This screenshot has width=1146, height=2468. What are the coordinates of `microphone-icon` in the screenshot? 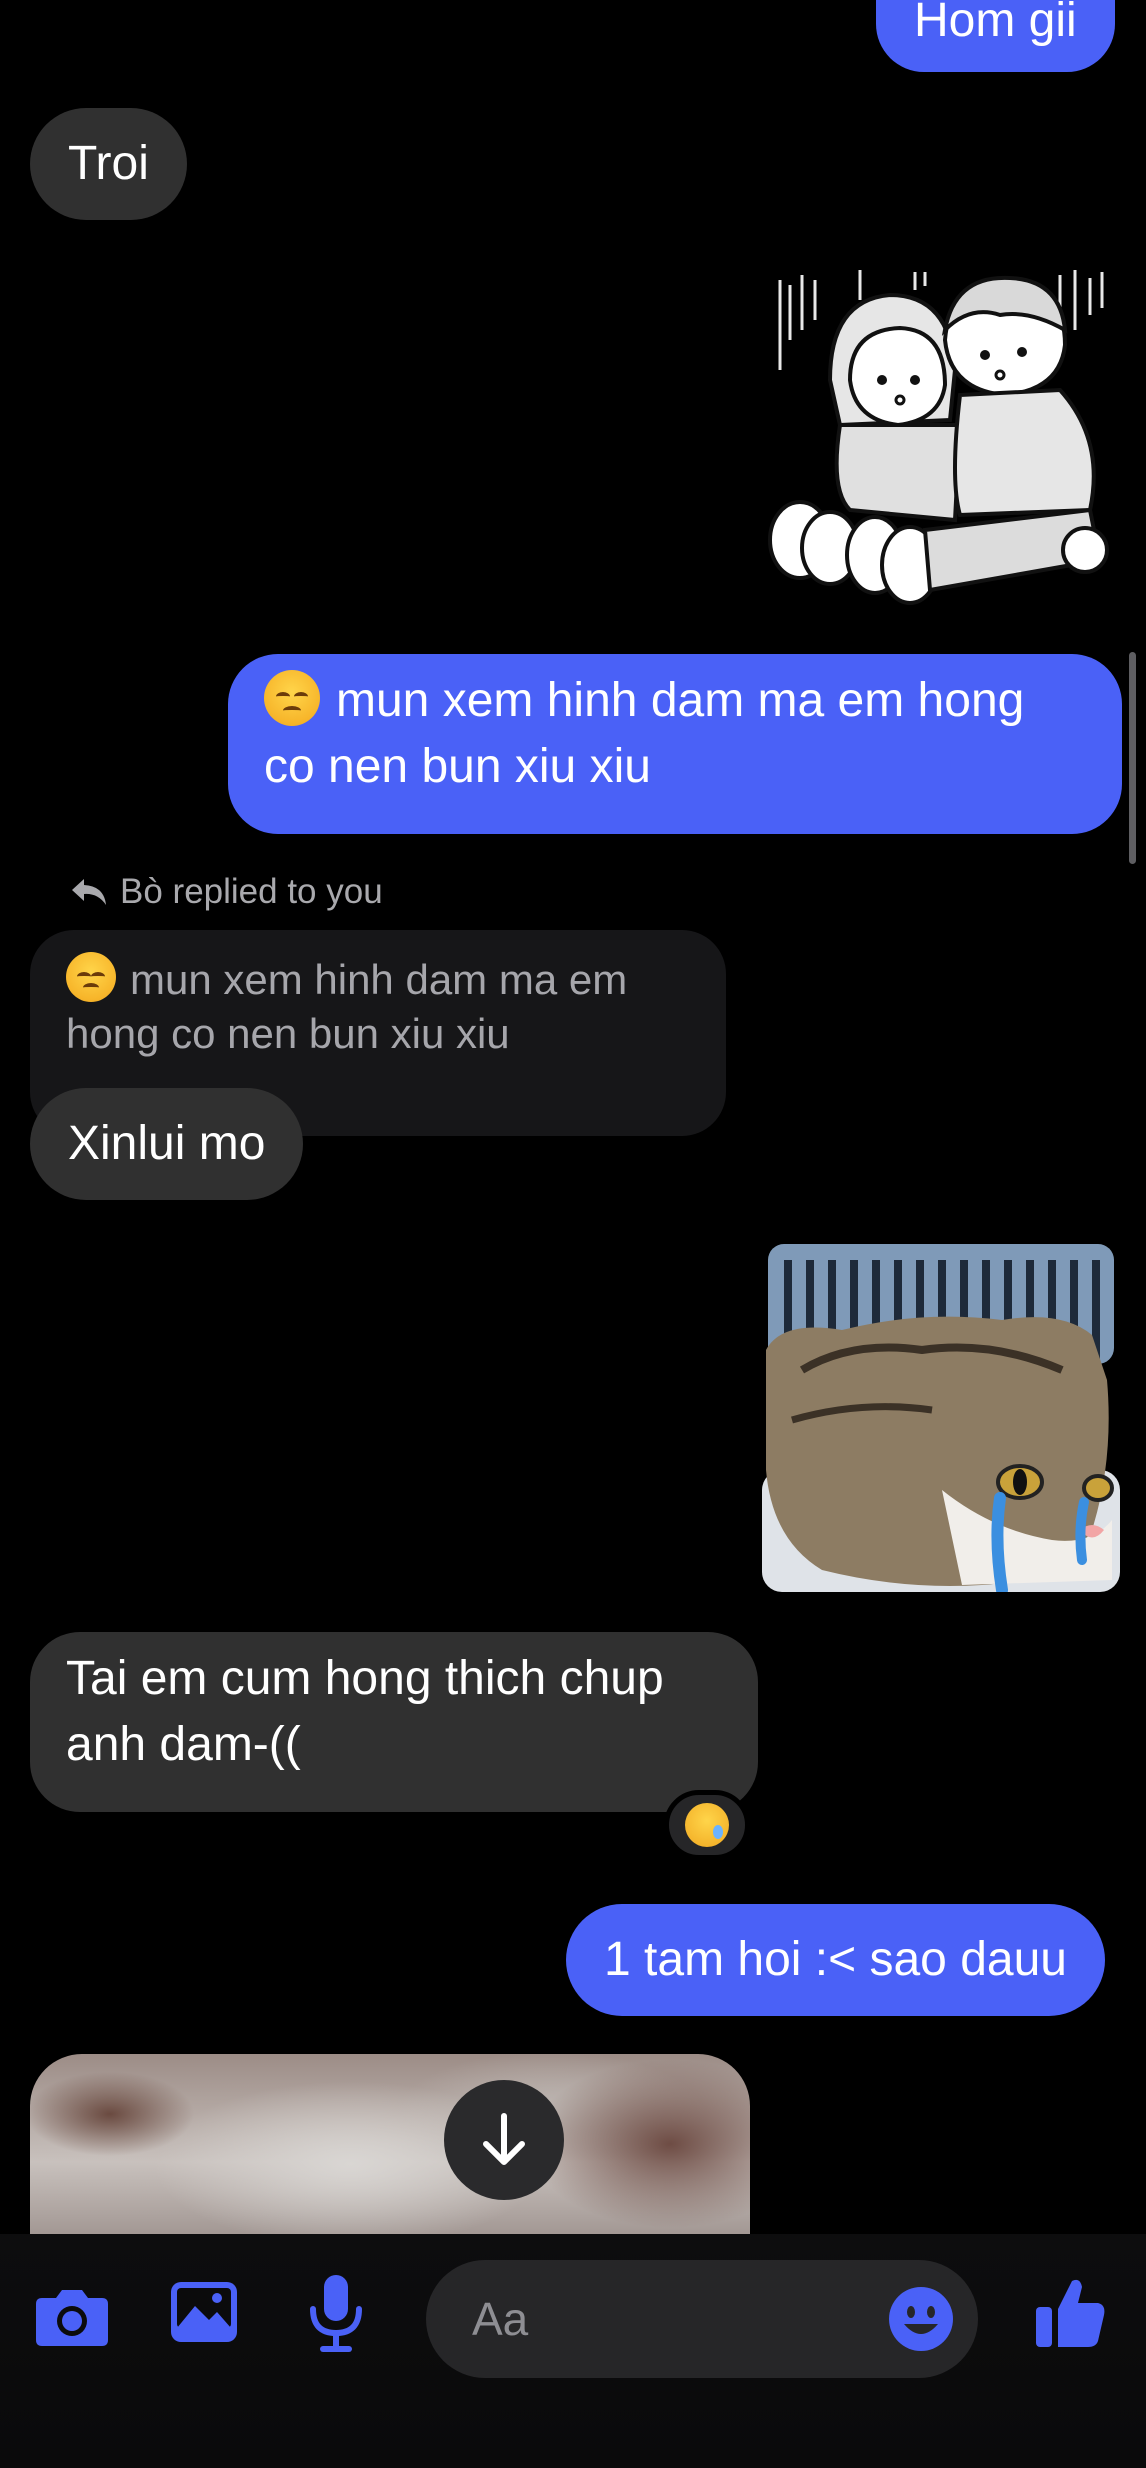 It's located at (336, 2313).